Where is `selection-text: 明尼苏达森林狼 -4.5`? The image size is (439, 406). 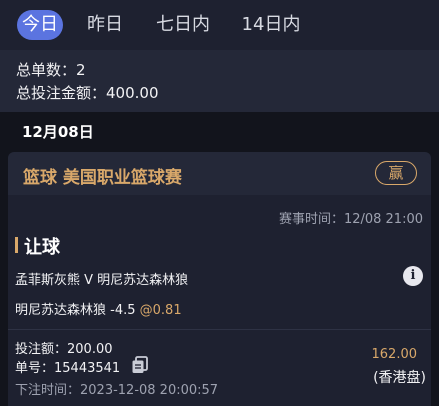 selection-text: 明尼苏达森林狼 -4.5 is located at coordinates (77, 310).